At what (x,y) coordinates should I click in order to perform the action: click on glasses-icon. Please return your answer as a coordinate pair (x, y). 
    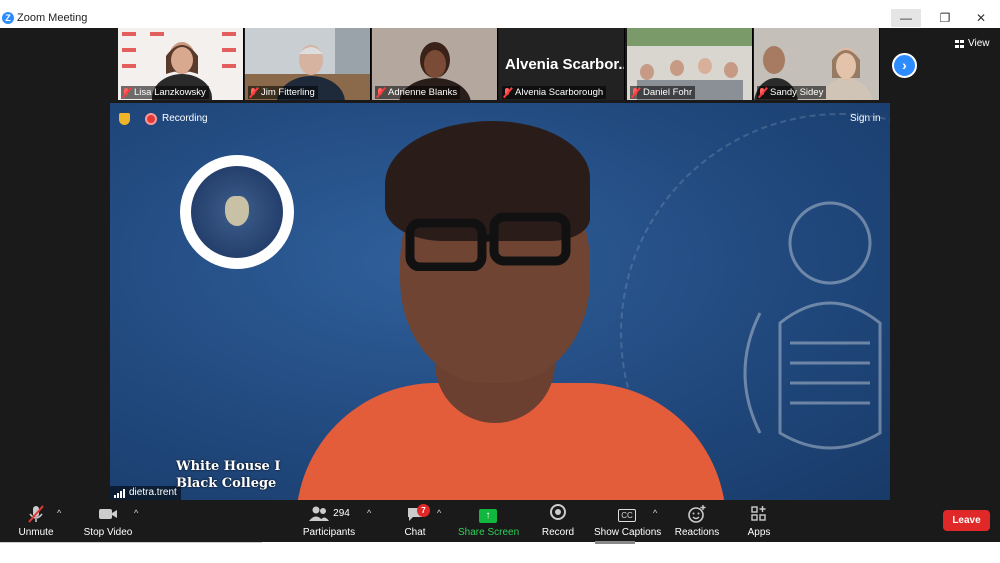
    Looking at the image, I should click on (488, 241).